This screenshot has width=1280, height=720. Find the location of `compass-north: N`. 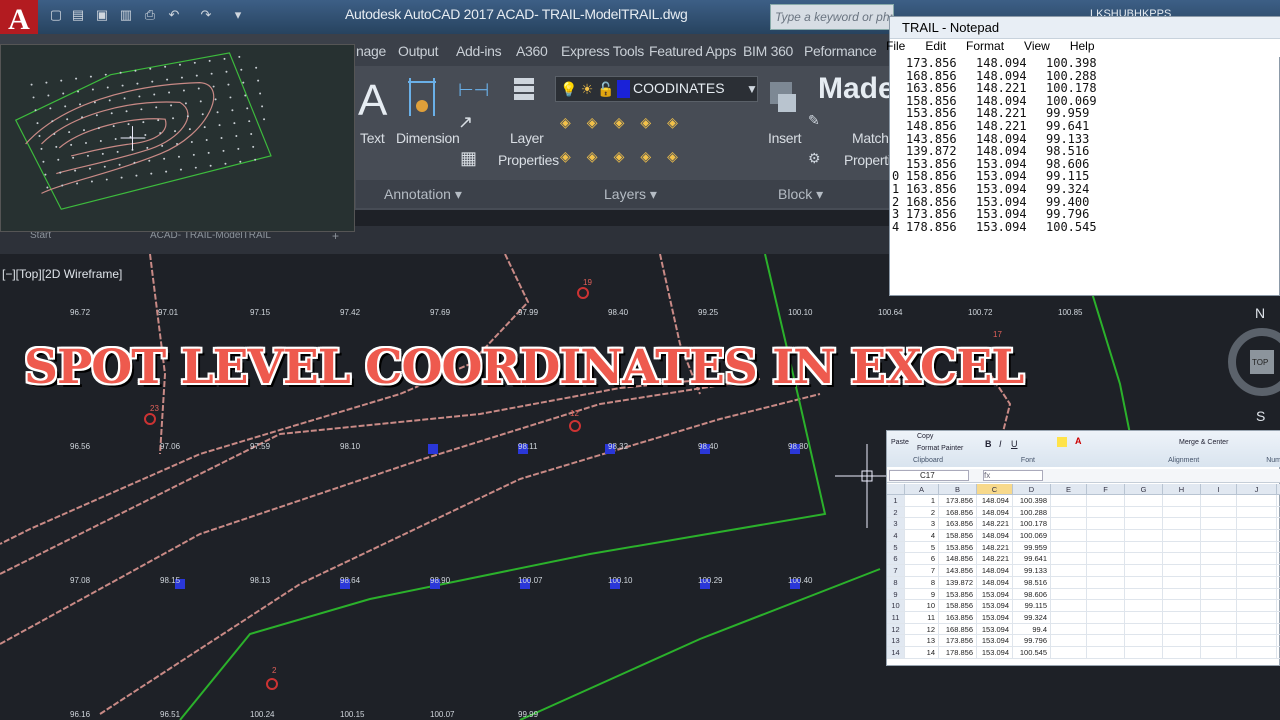

compass-north: N is located at coordinates (1260, 313).